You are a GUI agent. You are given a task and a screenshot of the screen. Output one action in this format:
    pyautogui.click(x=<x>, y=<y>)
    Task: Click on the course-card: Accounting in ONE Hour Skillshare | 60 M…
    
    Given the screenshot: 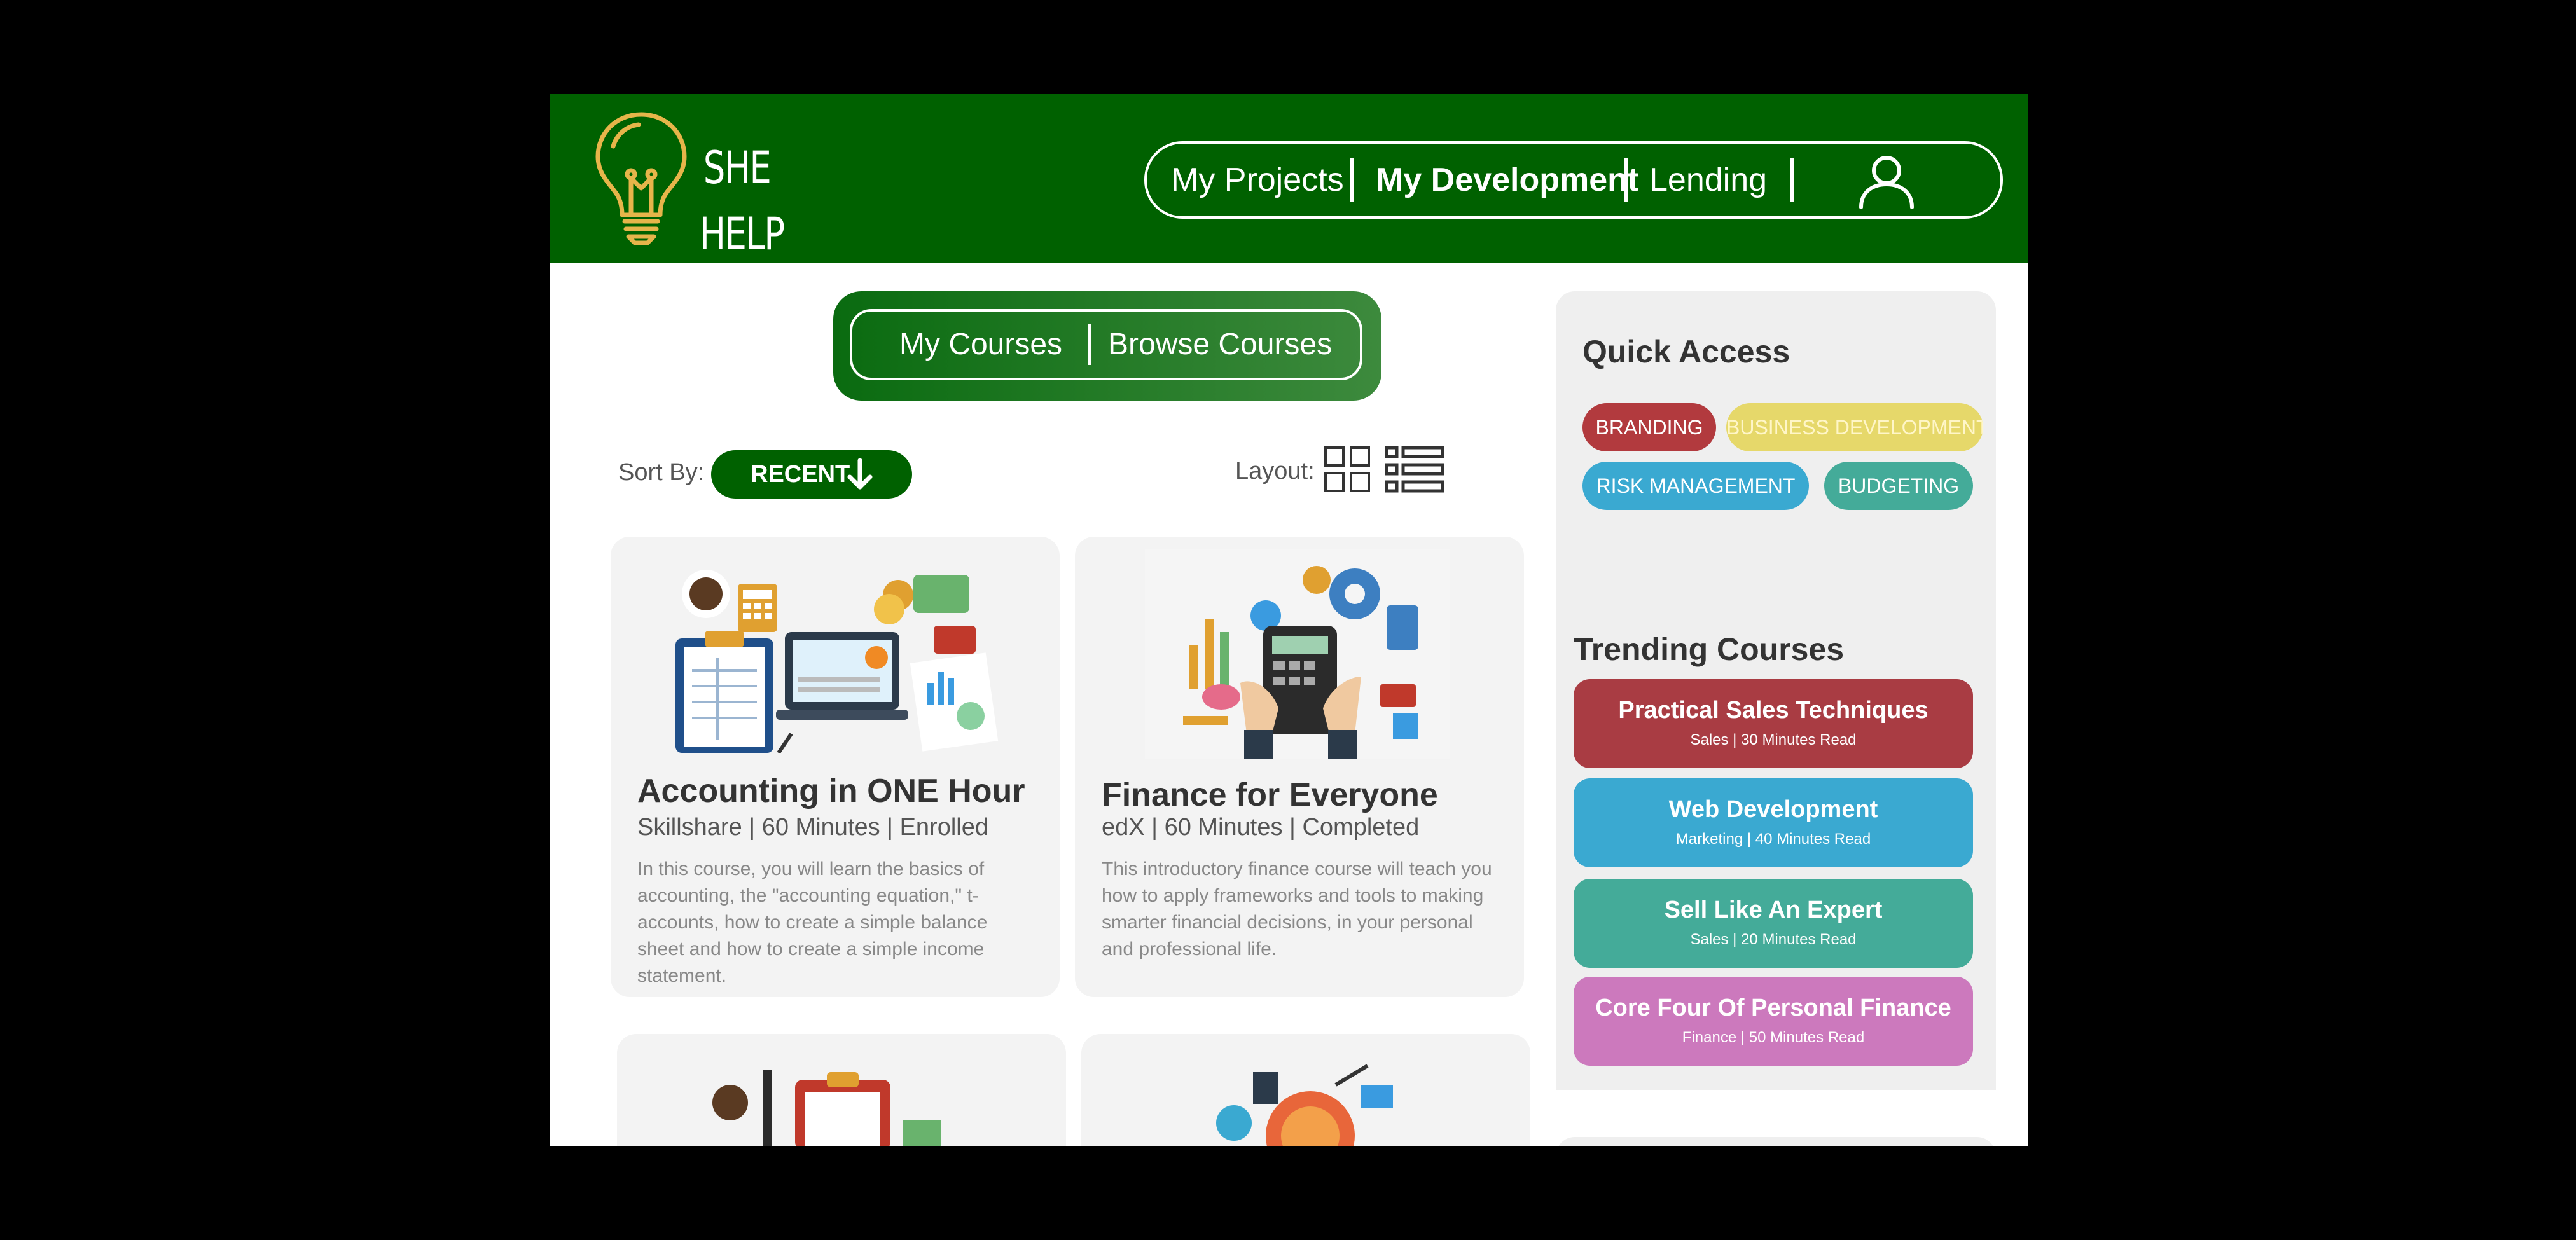 What is the action you would take?
    pyautogui.click(x=835, y=767)
    